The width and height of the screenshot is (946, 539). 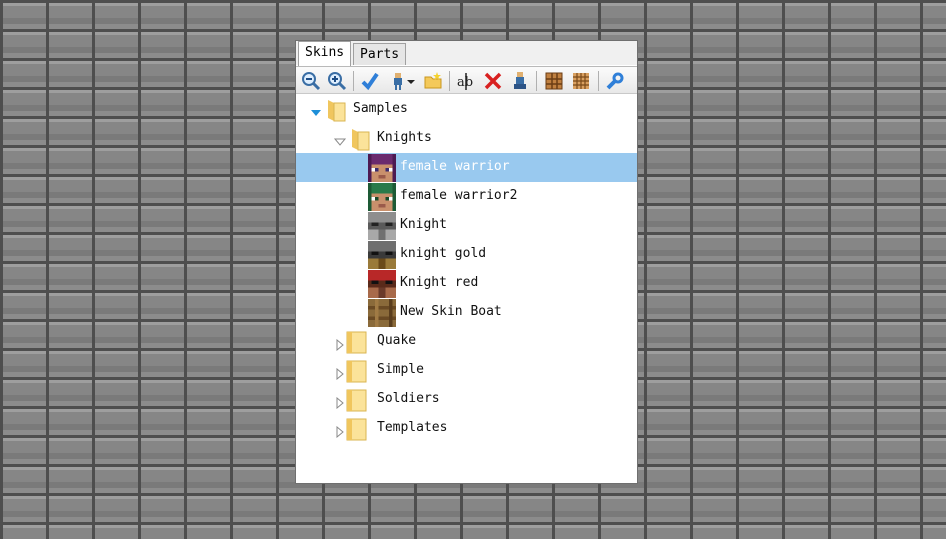 What do you see at coordinates (325, 53) in the screenshot?
I see `tab-skins: Skins` at bounding box center [325, 53].